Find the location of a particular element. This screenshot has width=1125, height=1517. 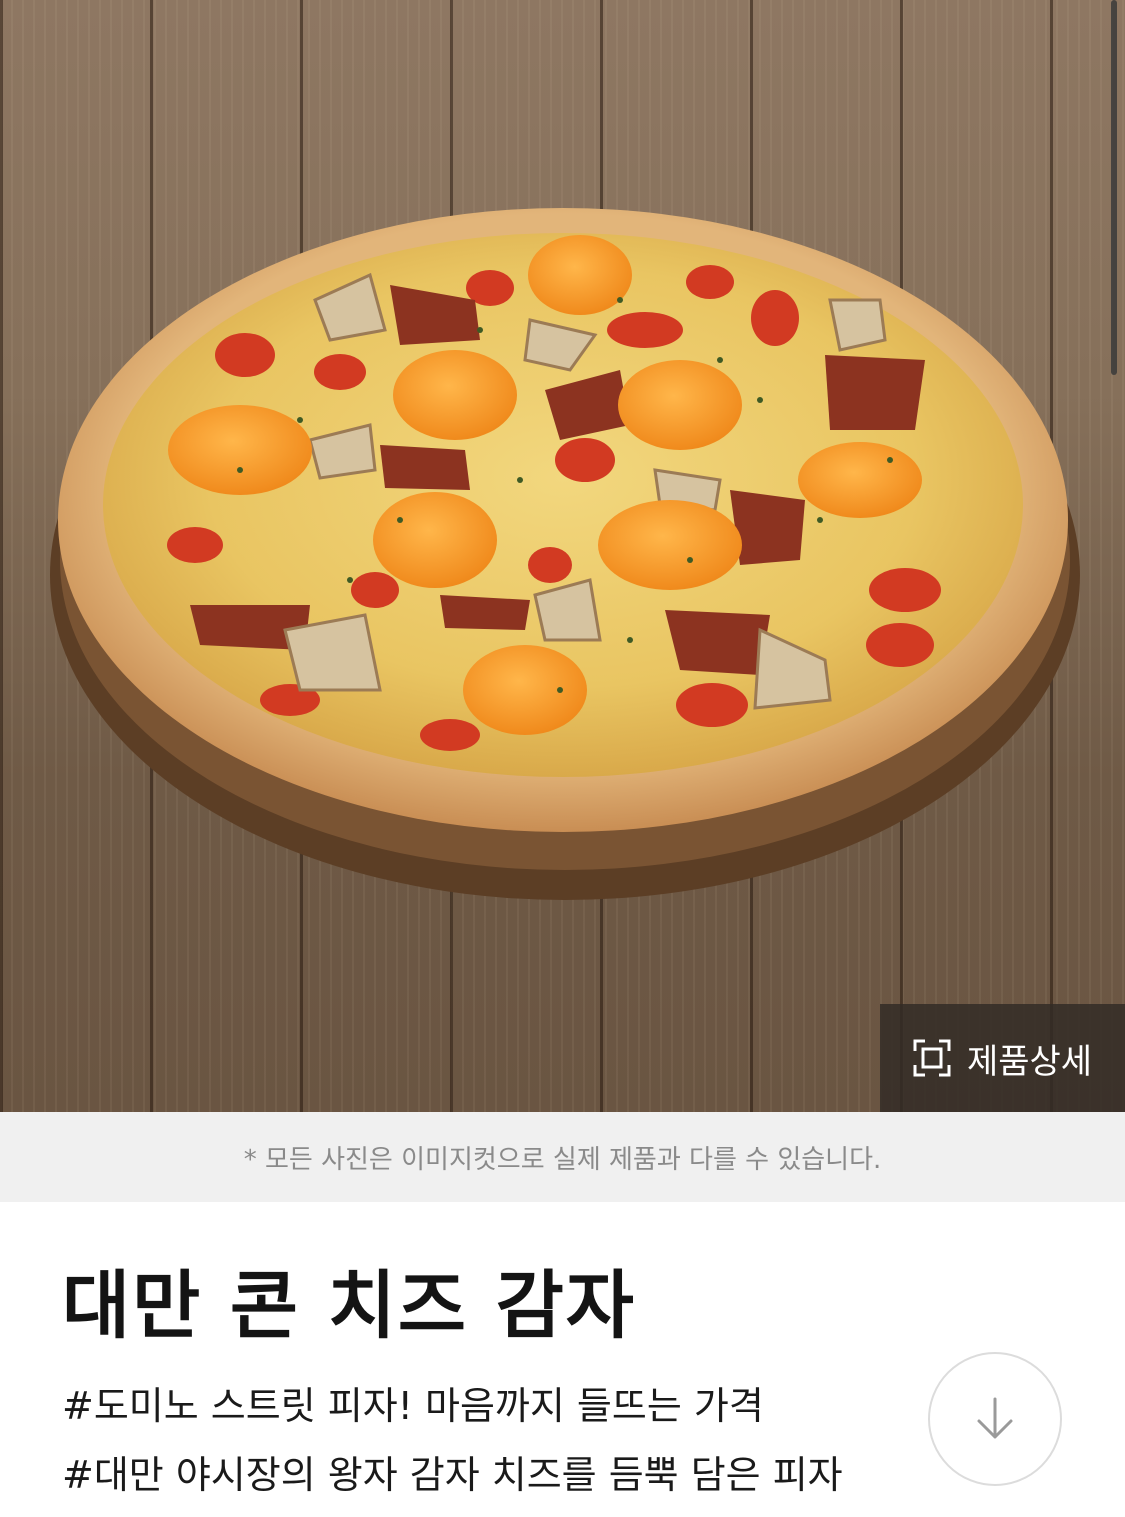

product-detail-button: 제품상세 is located at coordinates (1002, 1058).